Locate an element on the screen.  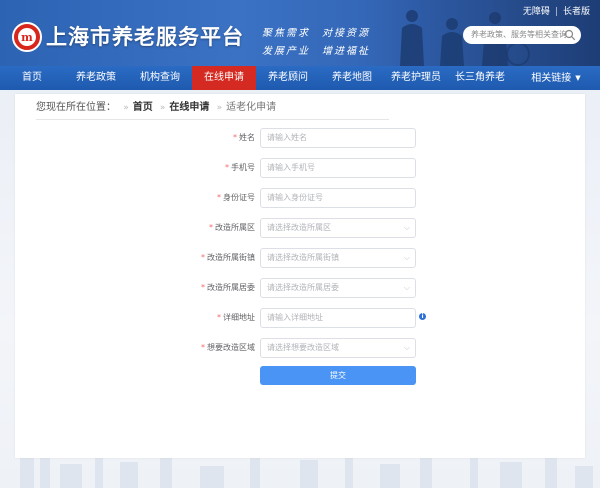
form-row-phone: * 手机号 请输入手机号 is located at coordinates (300, 168).